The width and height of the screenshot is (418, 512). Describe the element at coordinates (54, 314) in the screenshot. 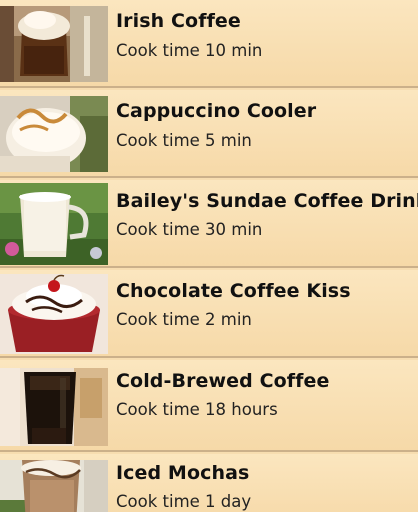

I see `chocolate-coffee-kiss-photo` at that location.